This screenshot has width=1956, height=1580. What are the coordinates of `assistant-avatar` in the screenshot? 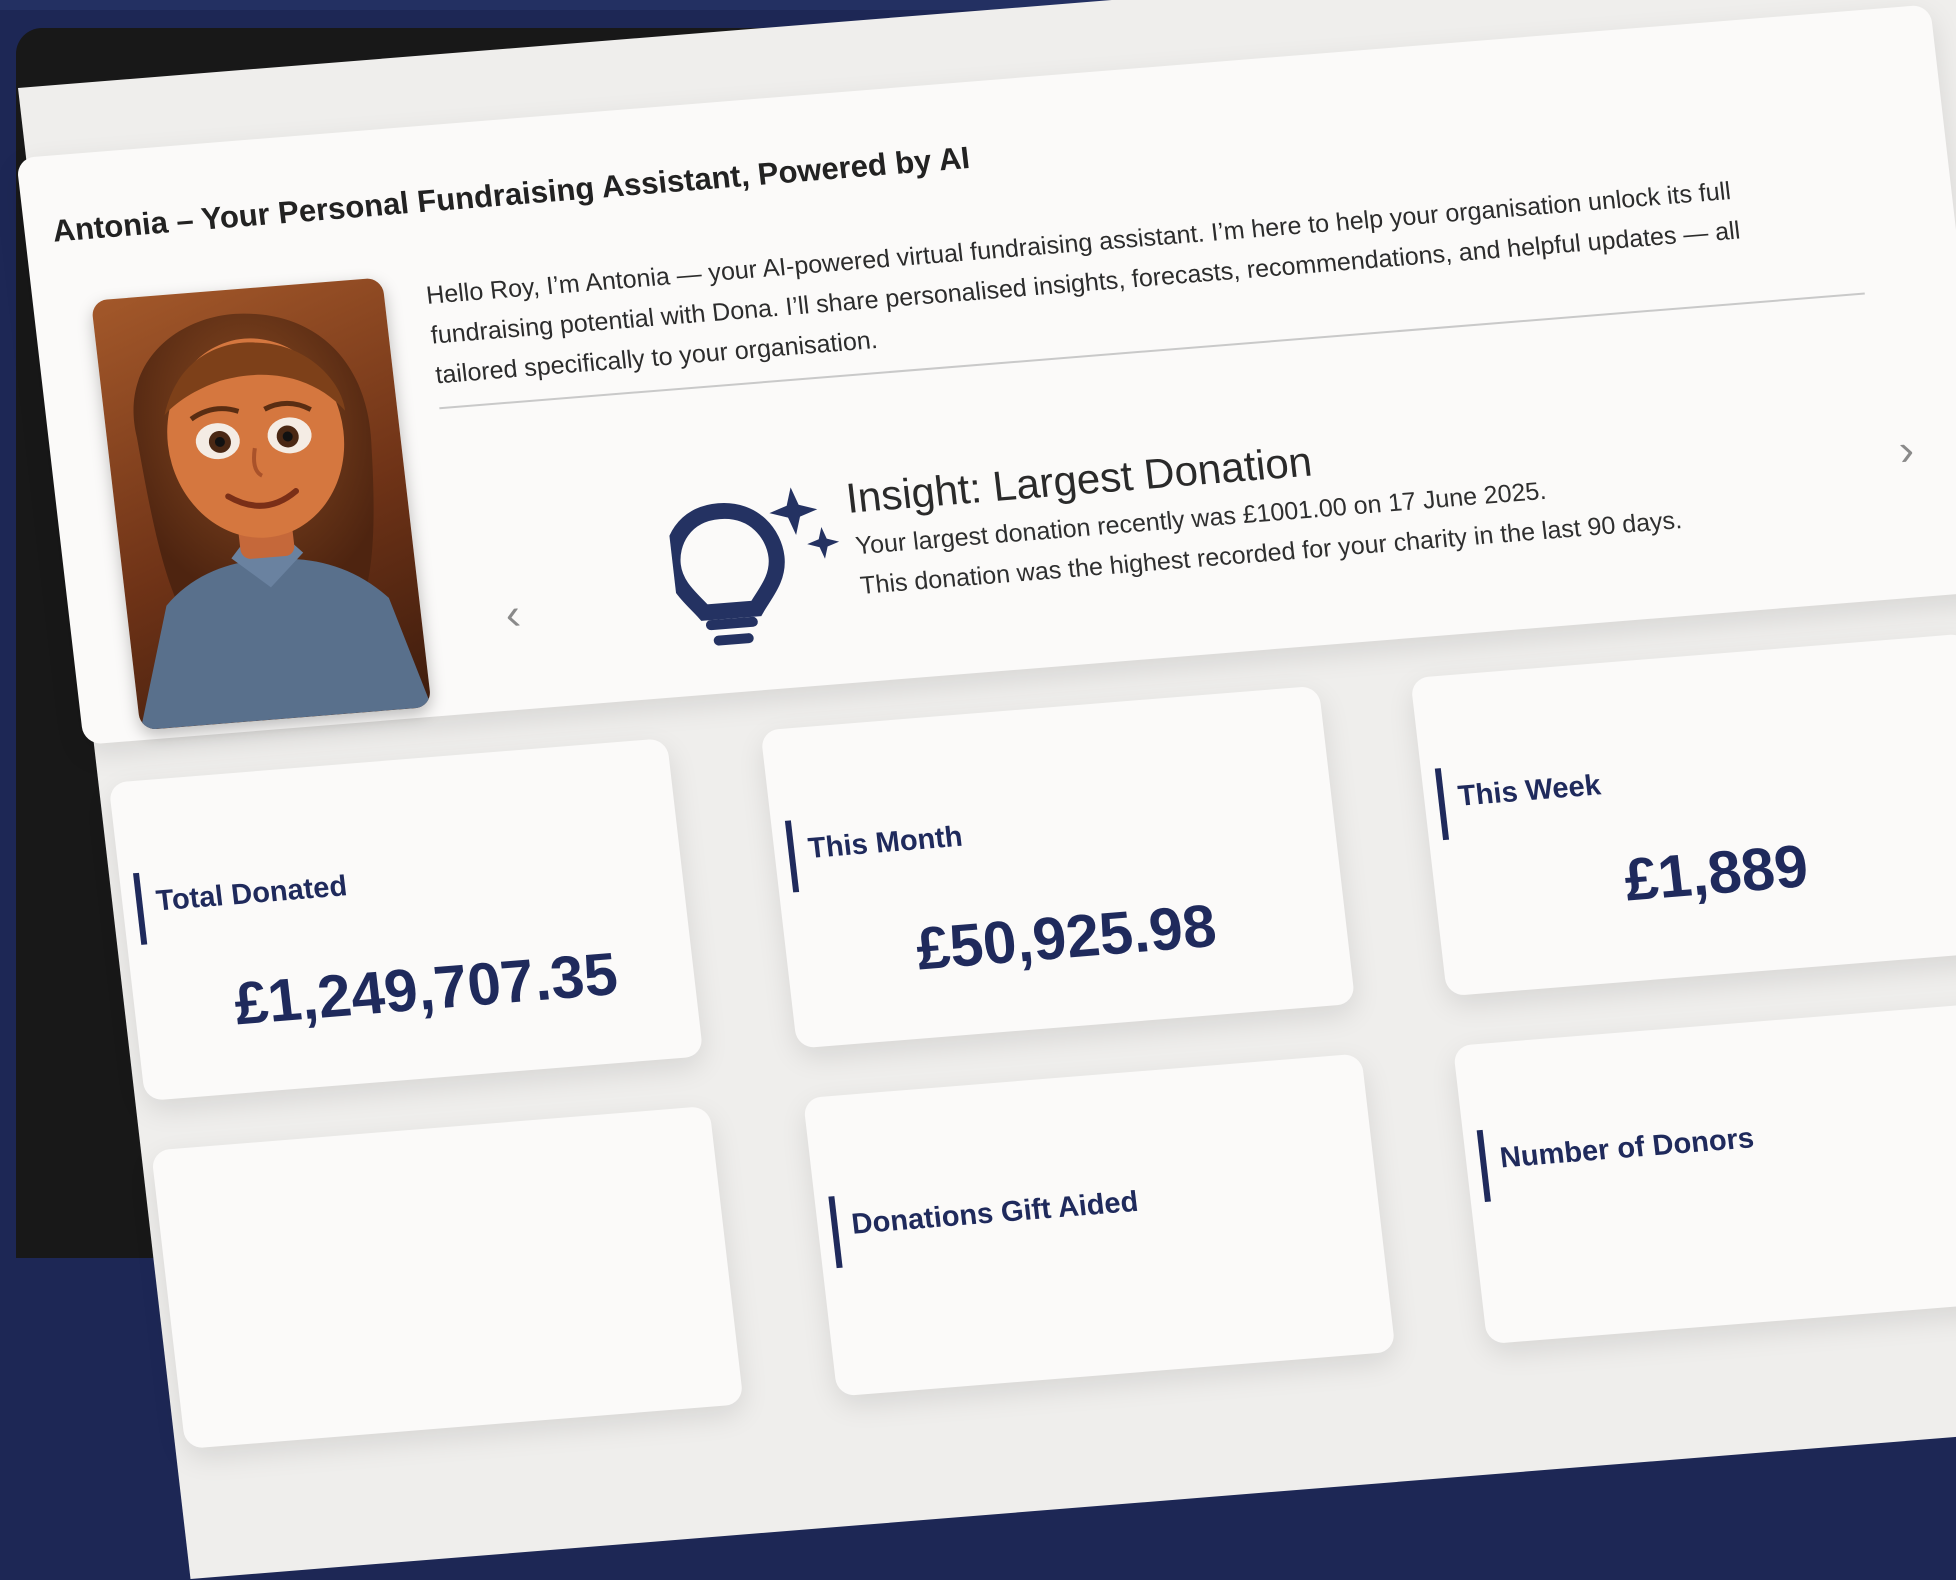 It's located at (261, 504).